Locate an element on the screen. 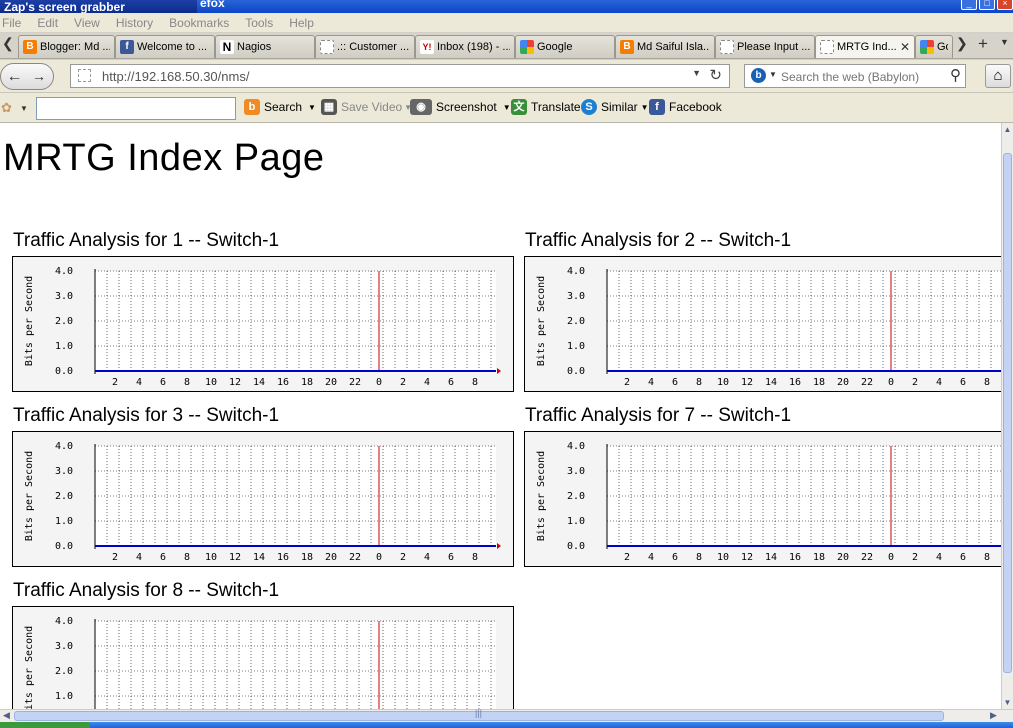 This screenshot has width=1013, height=728. search-magnifier-icon: ⚲ is located at coordinates (955, 75).